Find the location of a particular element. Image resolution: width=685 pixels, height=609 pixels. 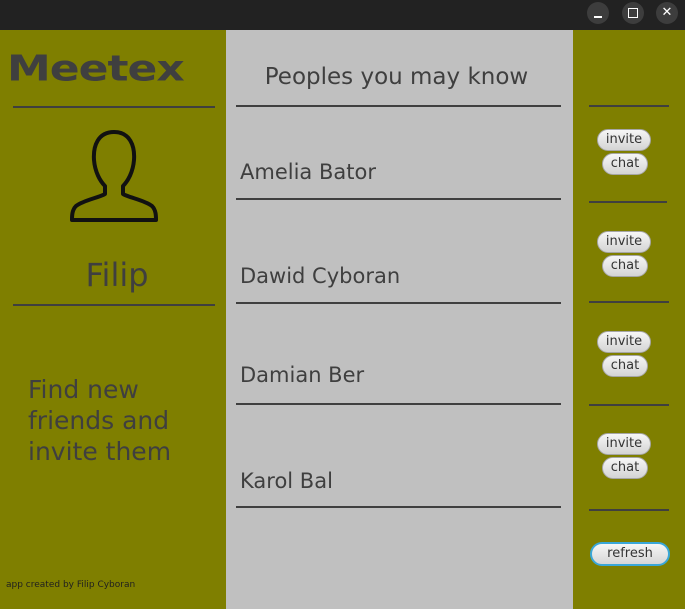

refresh-button: refresh is located at coordinates (630, 554).